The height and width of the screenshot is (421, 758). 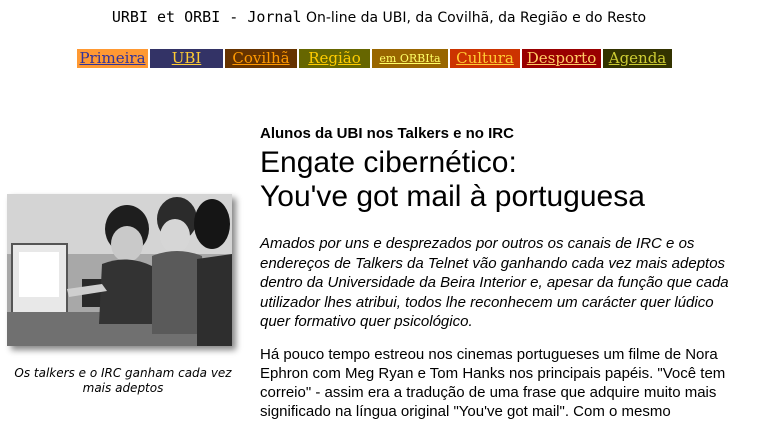 I want to click on article-photo, so click(x=119, y=270).